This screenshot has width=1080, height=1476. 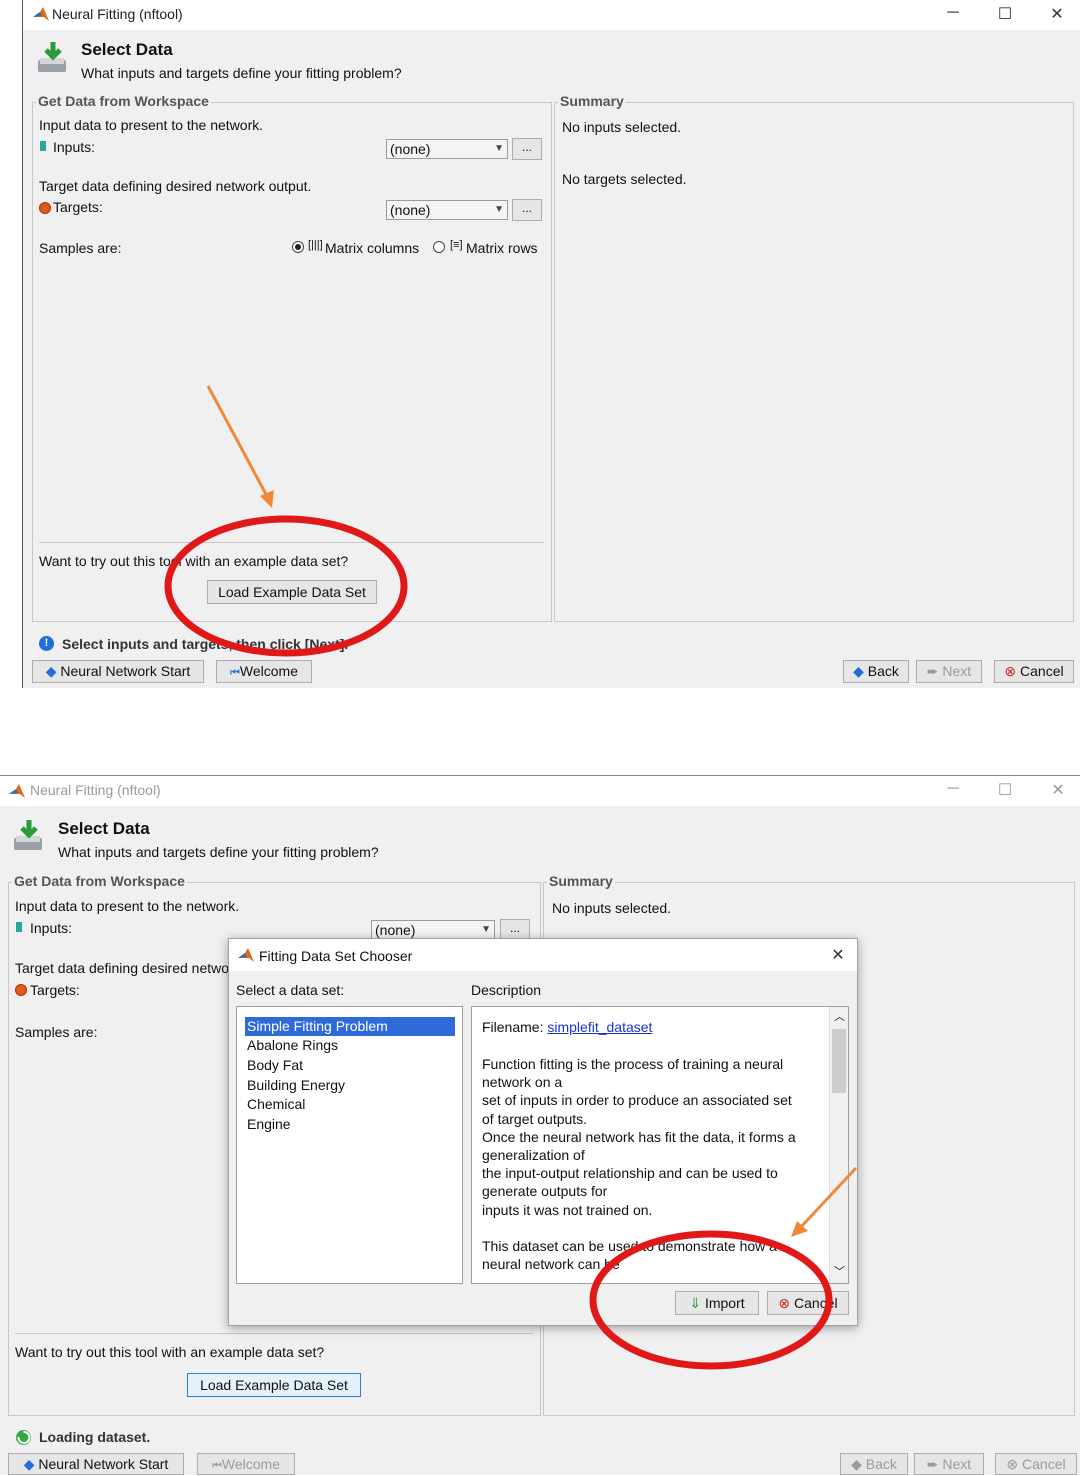 What do you see at coordinates (439, 247) in the screenshot?
I see `matrix-rows-radio` at bounding box center [439, 247].